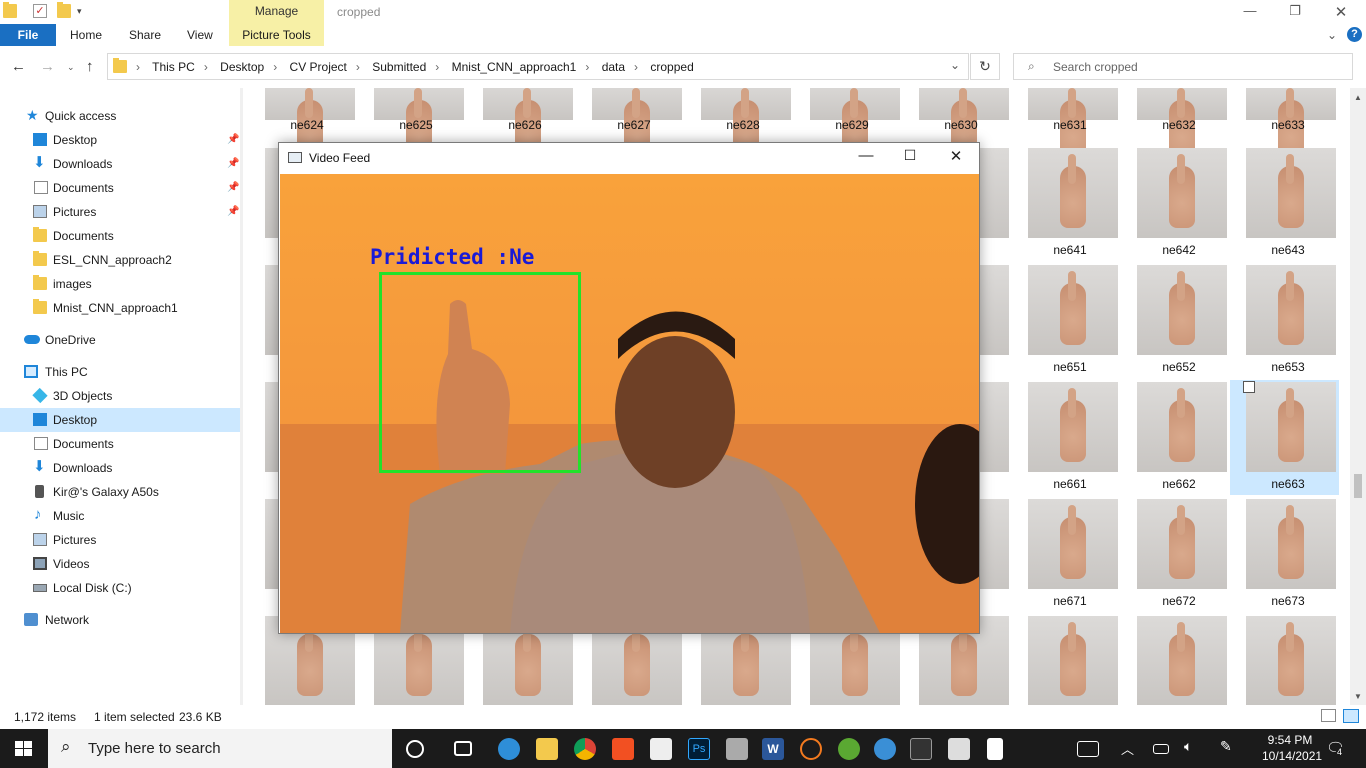 This screenshot has width=1366, height=768. Describe the element at coordinates (1175, 437) in the screenshot. I see `file-tile: ne662` at that location.